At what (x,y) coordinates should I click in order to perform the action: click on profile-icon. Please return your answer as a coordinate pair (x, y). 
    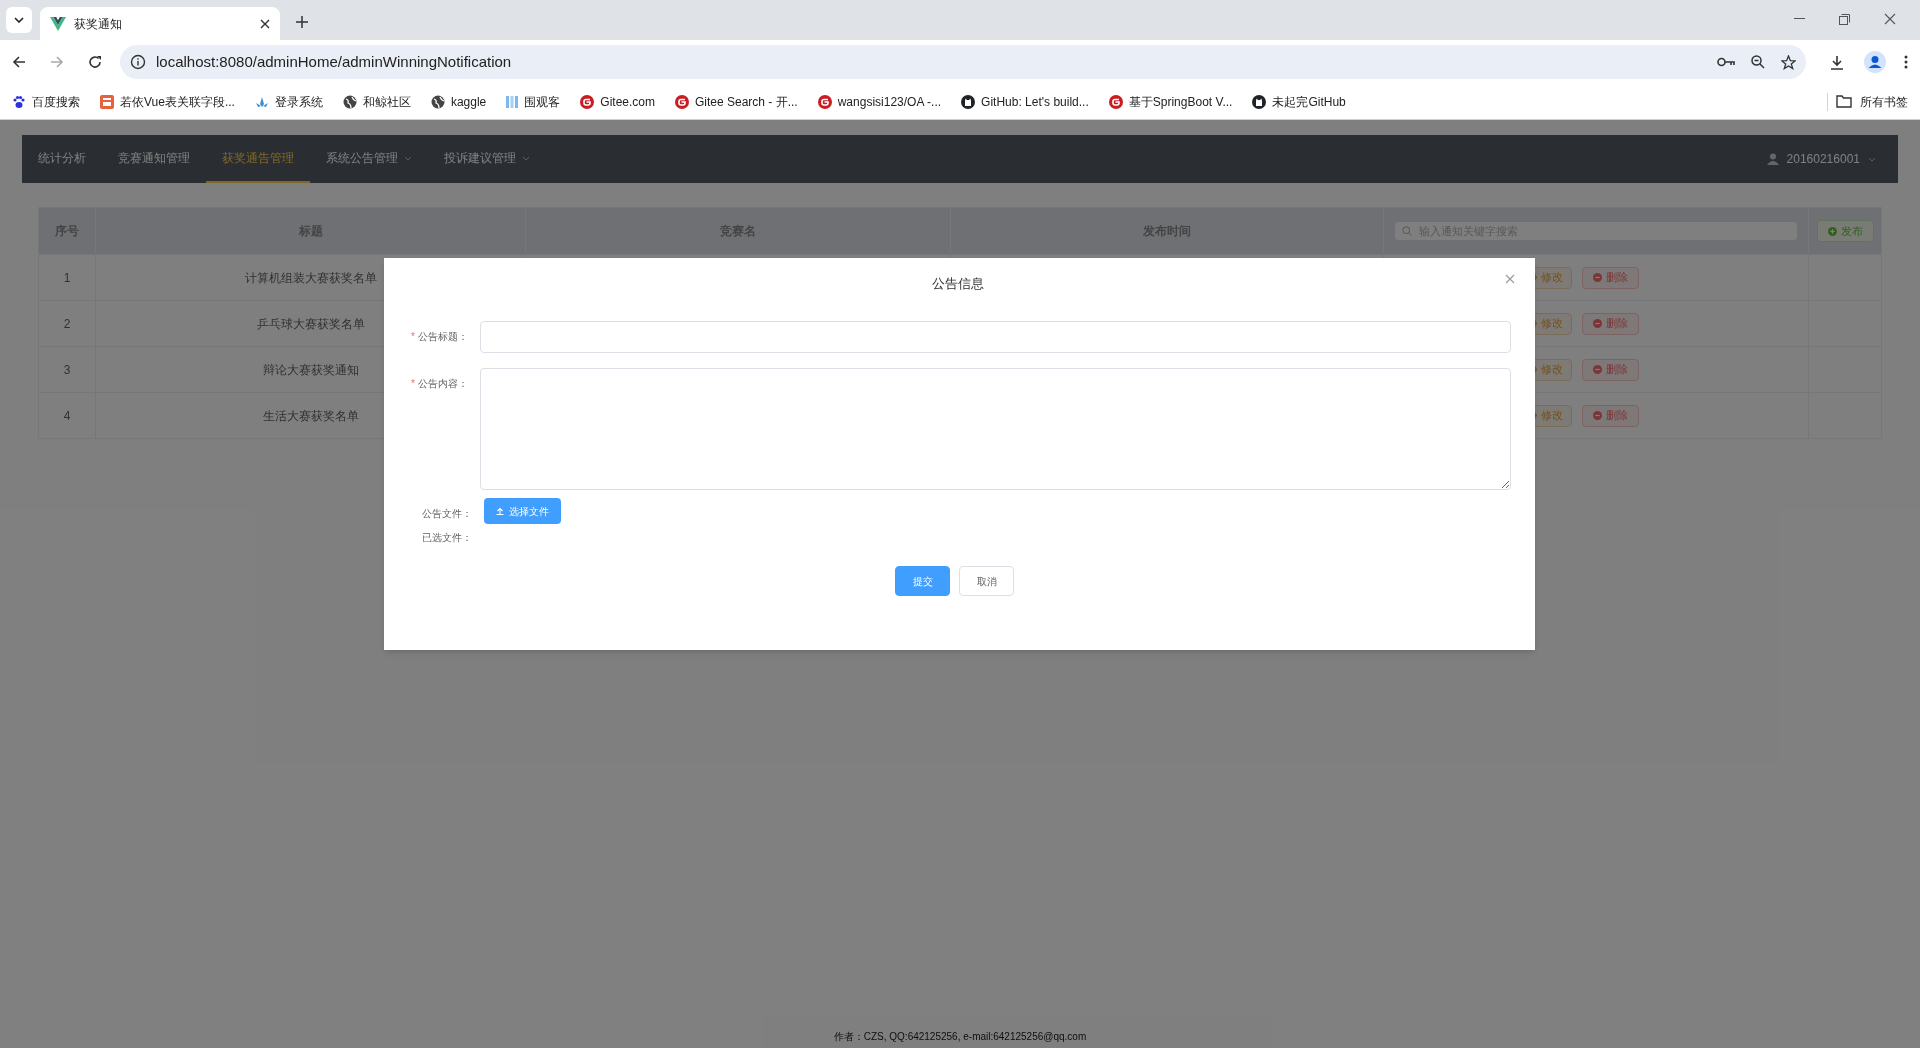
    Looking at the image, I should click on (1875, 62).